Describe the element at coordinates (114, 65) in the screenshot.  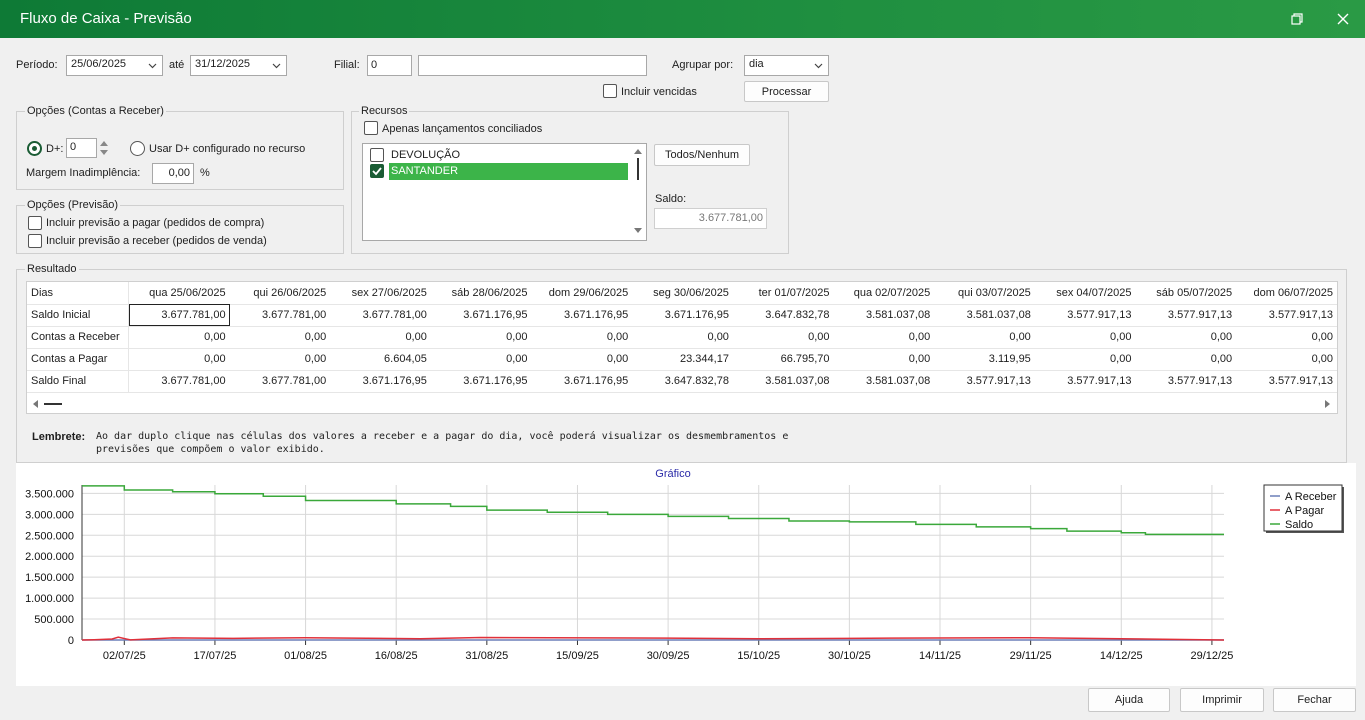
I see `periodo-start-combo: 25/06/2025` at that location.